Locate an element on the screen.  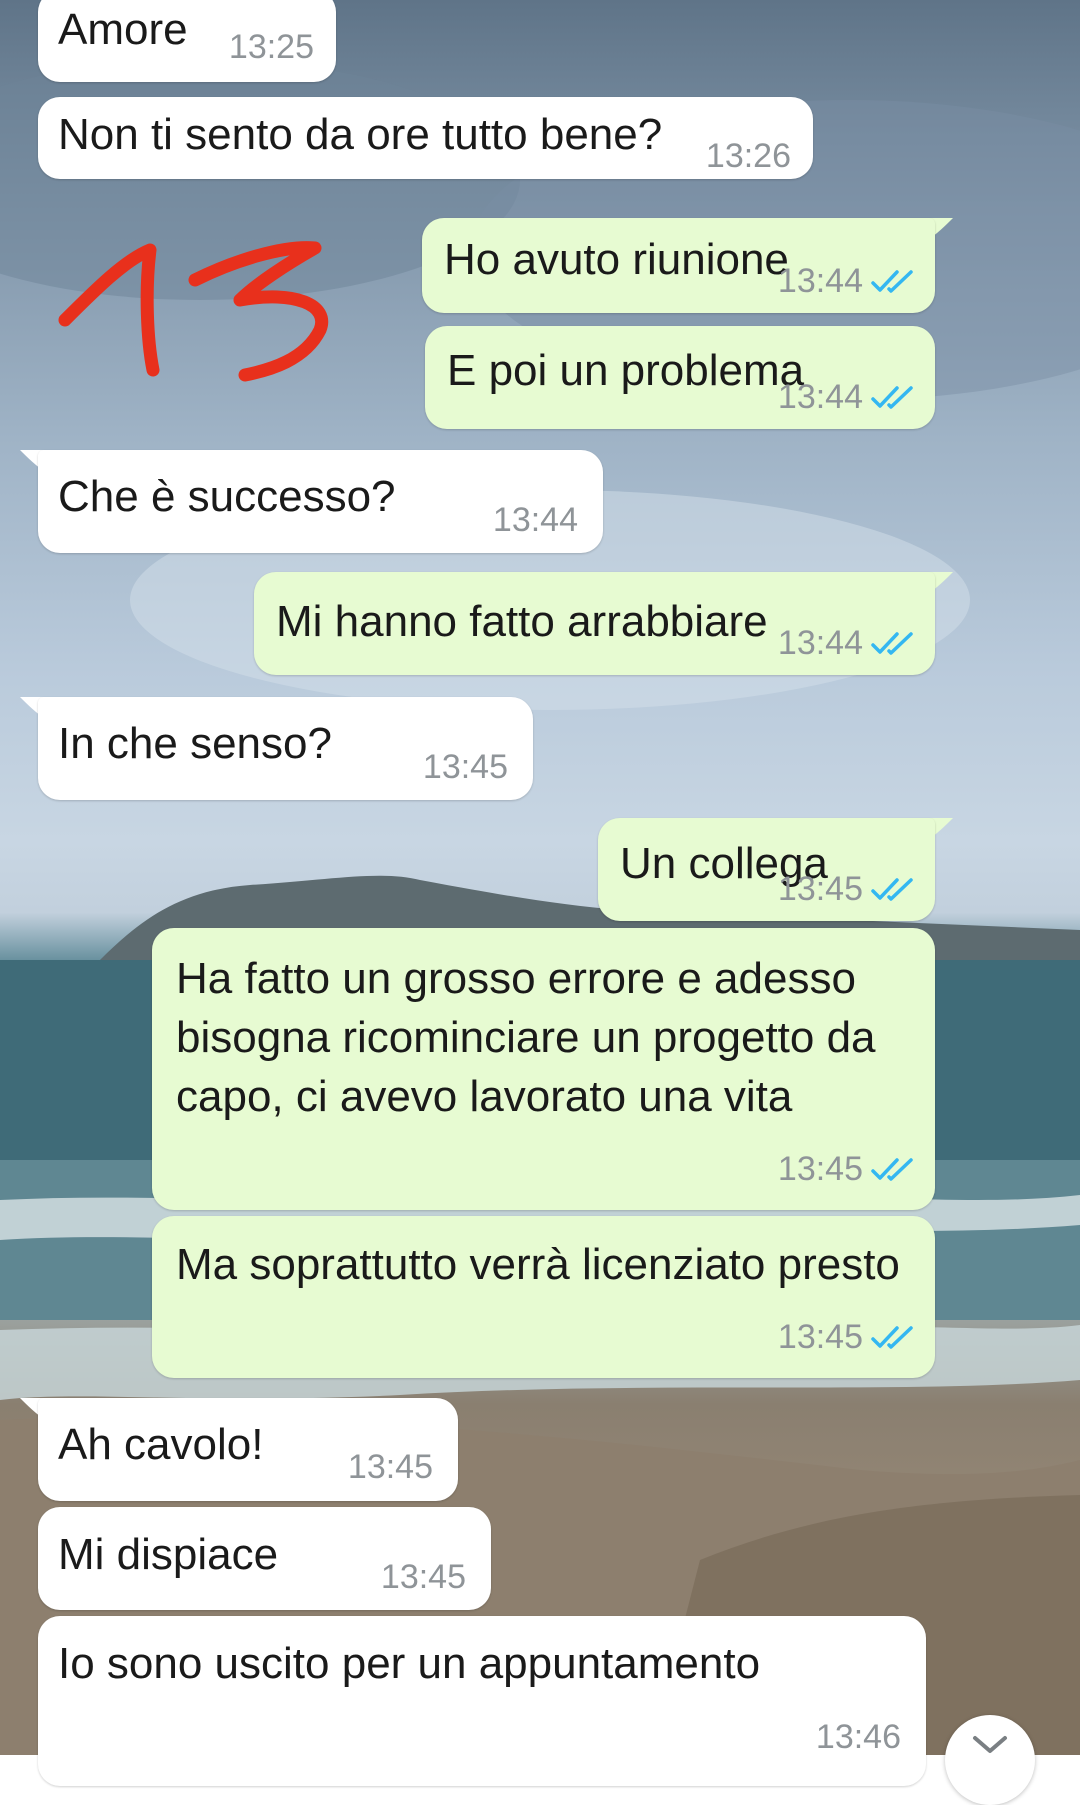
message-bubble-incoming: In che senso? 13:45 is located at coordinates (285, 748).